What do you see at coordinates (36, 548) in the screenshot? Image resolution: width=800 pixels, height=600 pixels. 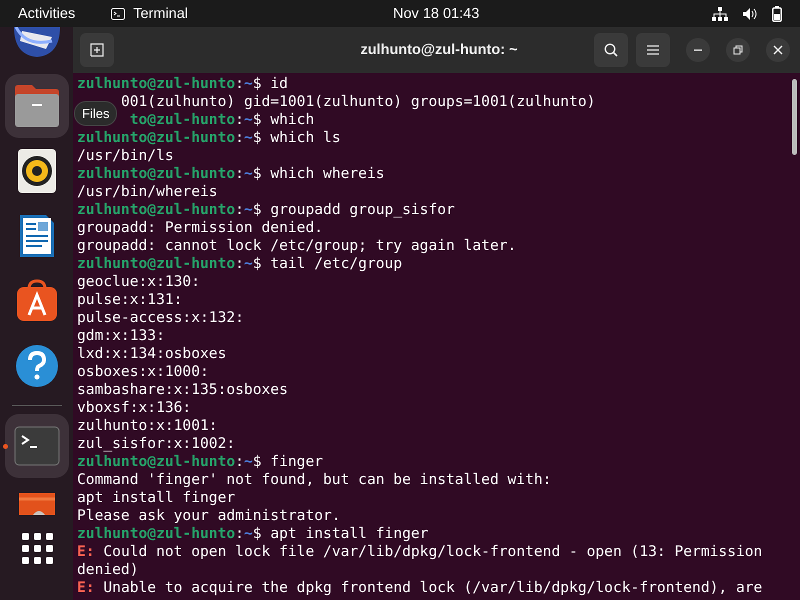 I see `app-grid-icon` at bounding box center [36, 548].